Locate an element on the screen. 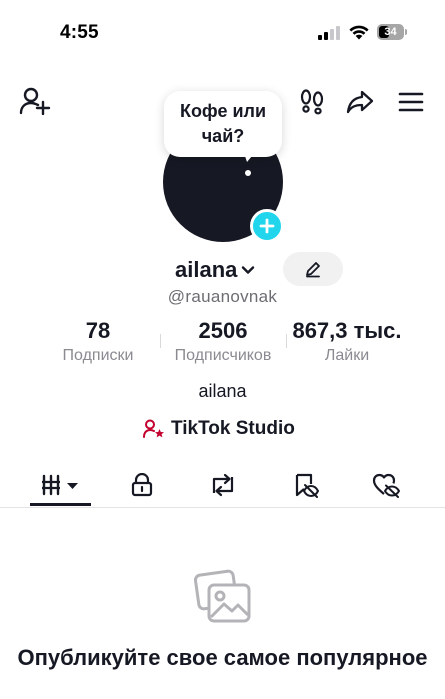  add-avatar-button is located at coordinates (267, 226).